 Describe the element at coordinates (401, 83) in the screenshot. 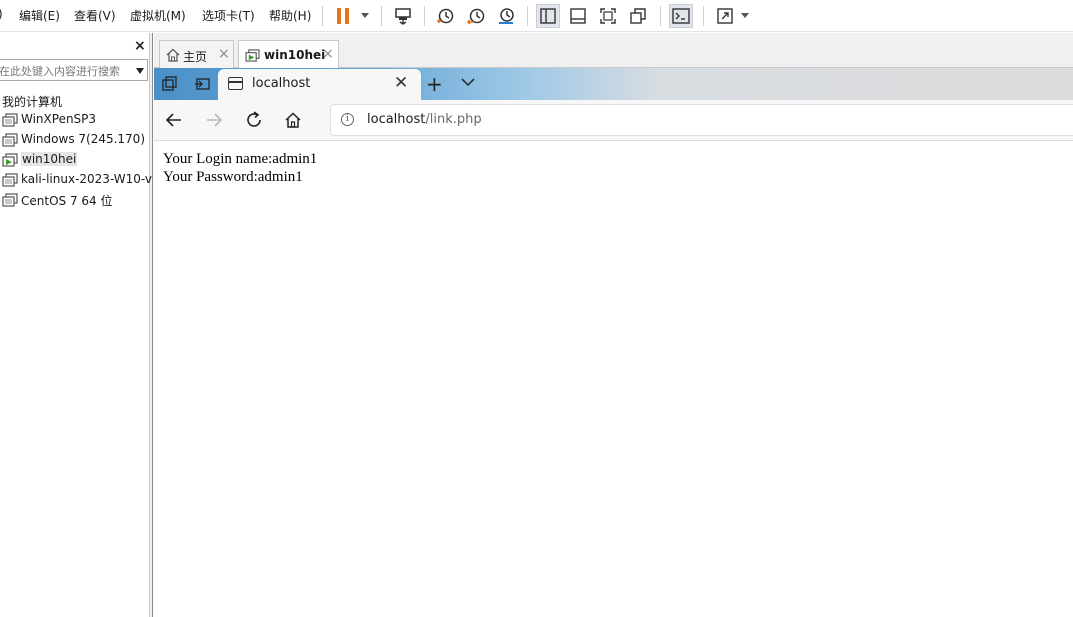

I see `browser-tab-close-icon: ✕` at that location.